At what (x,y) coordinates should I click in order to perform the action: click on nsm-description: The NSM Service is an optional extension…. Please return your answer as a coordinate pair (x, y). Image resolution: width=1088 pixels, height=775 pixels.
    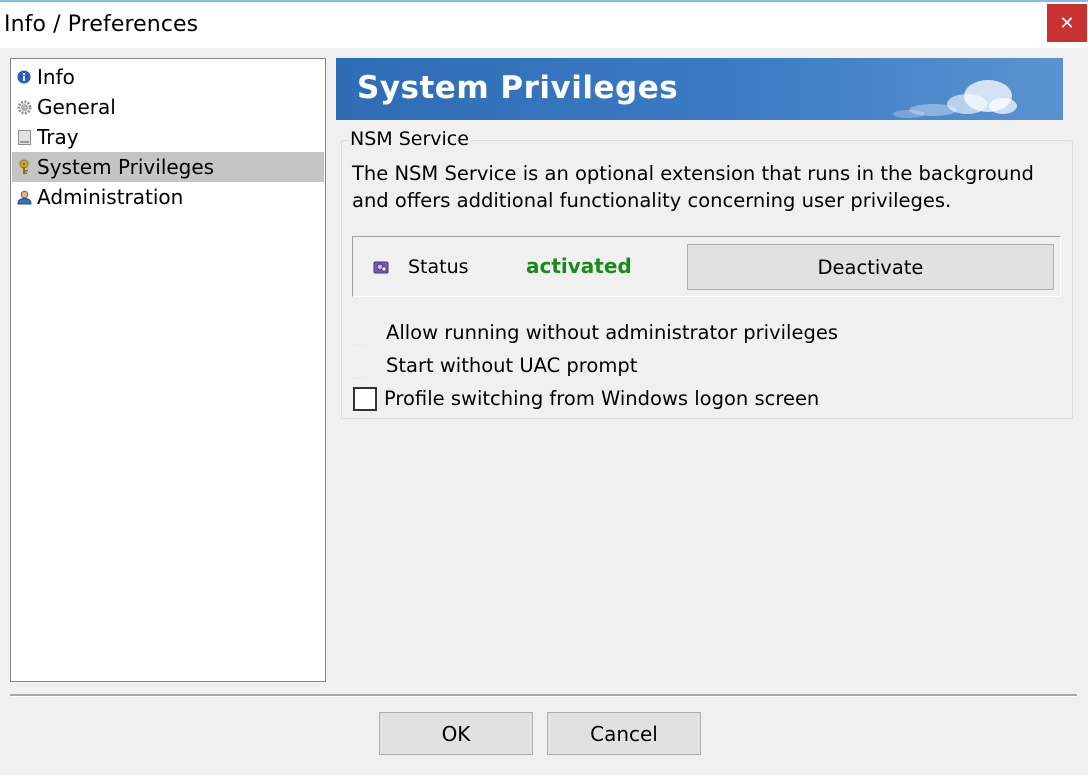
    Looking at the image, I should click on (693, 187).